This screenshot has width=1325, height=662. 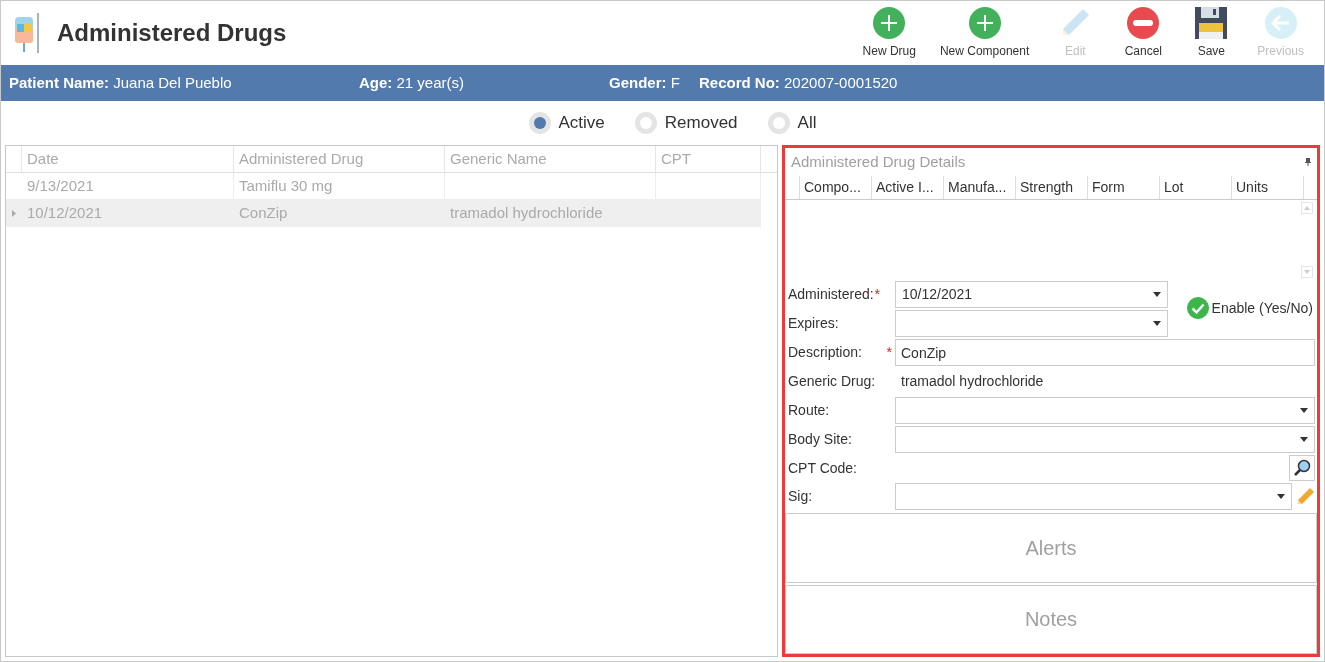 What do you see at coordinates (798, 82) in the screenshot?
I see `patient-info-text: Record No: 202007-0001520` at bounding box center [798, 82].